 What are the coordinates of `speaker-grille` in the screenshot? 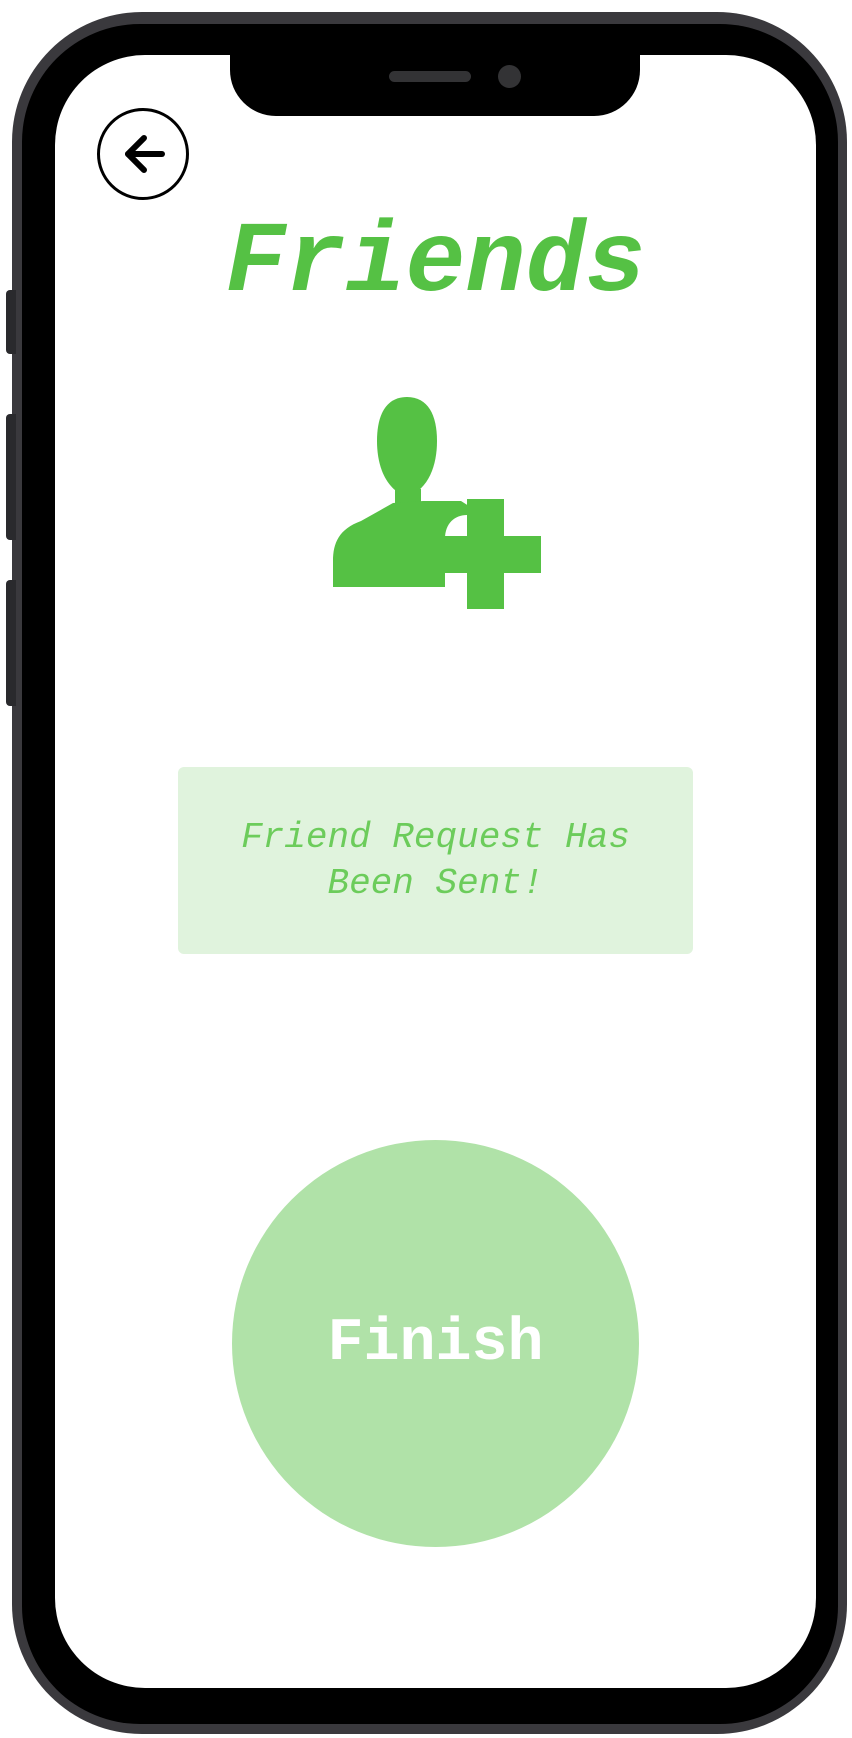 It's located at (430, 76).